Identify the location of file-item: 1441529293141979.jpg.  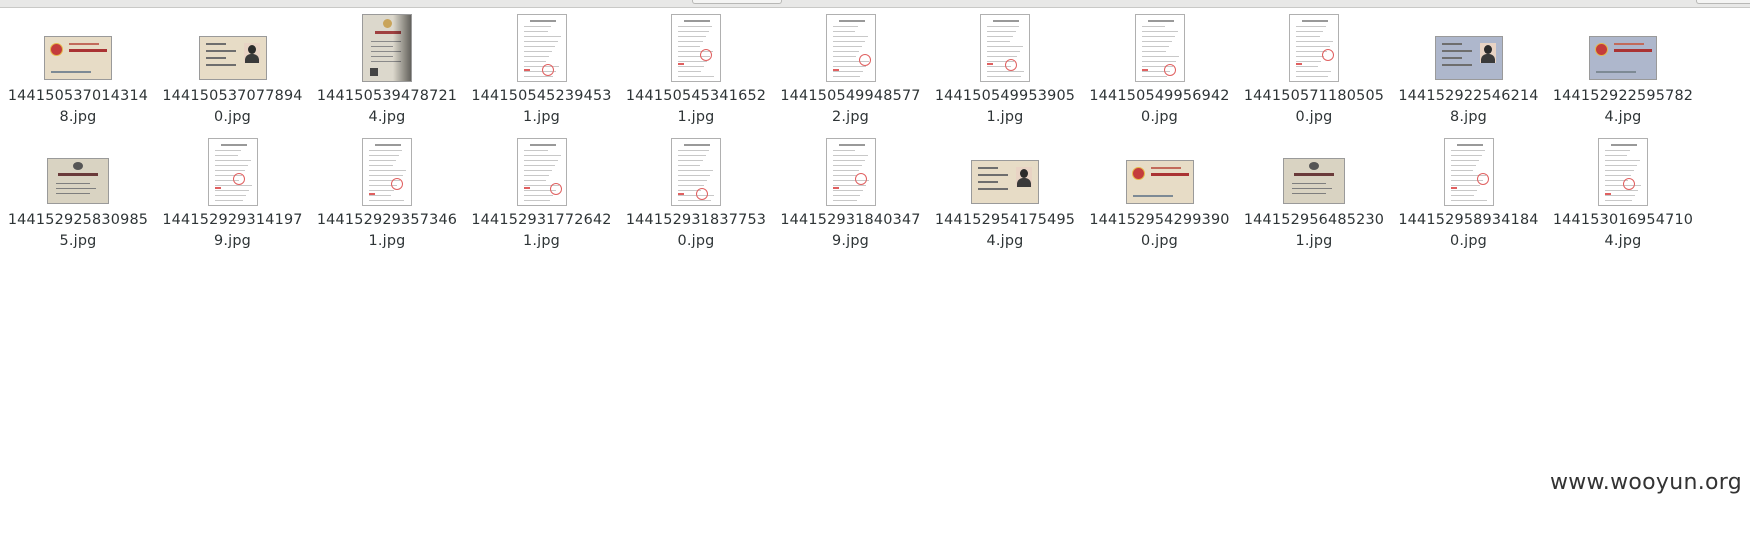
(233, 195).